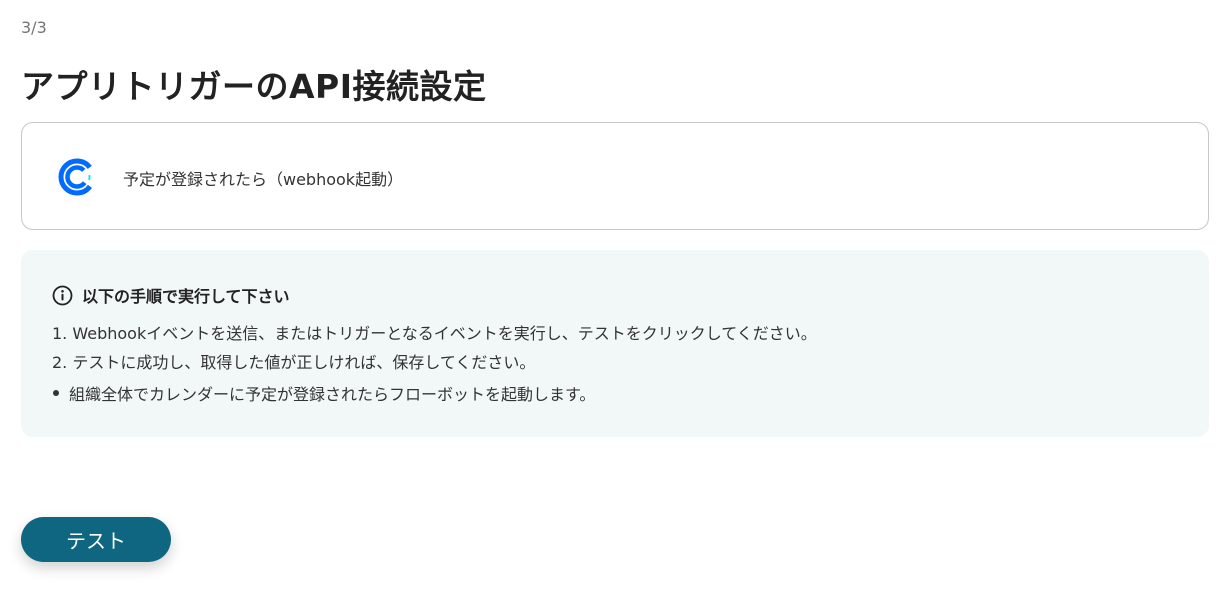  I want to click on trigger-label: 予定が登録されたら（webhook起動）, so click(263, 179).